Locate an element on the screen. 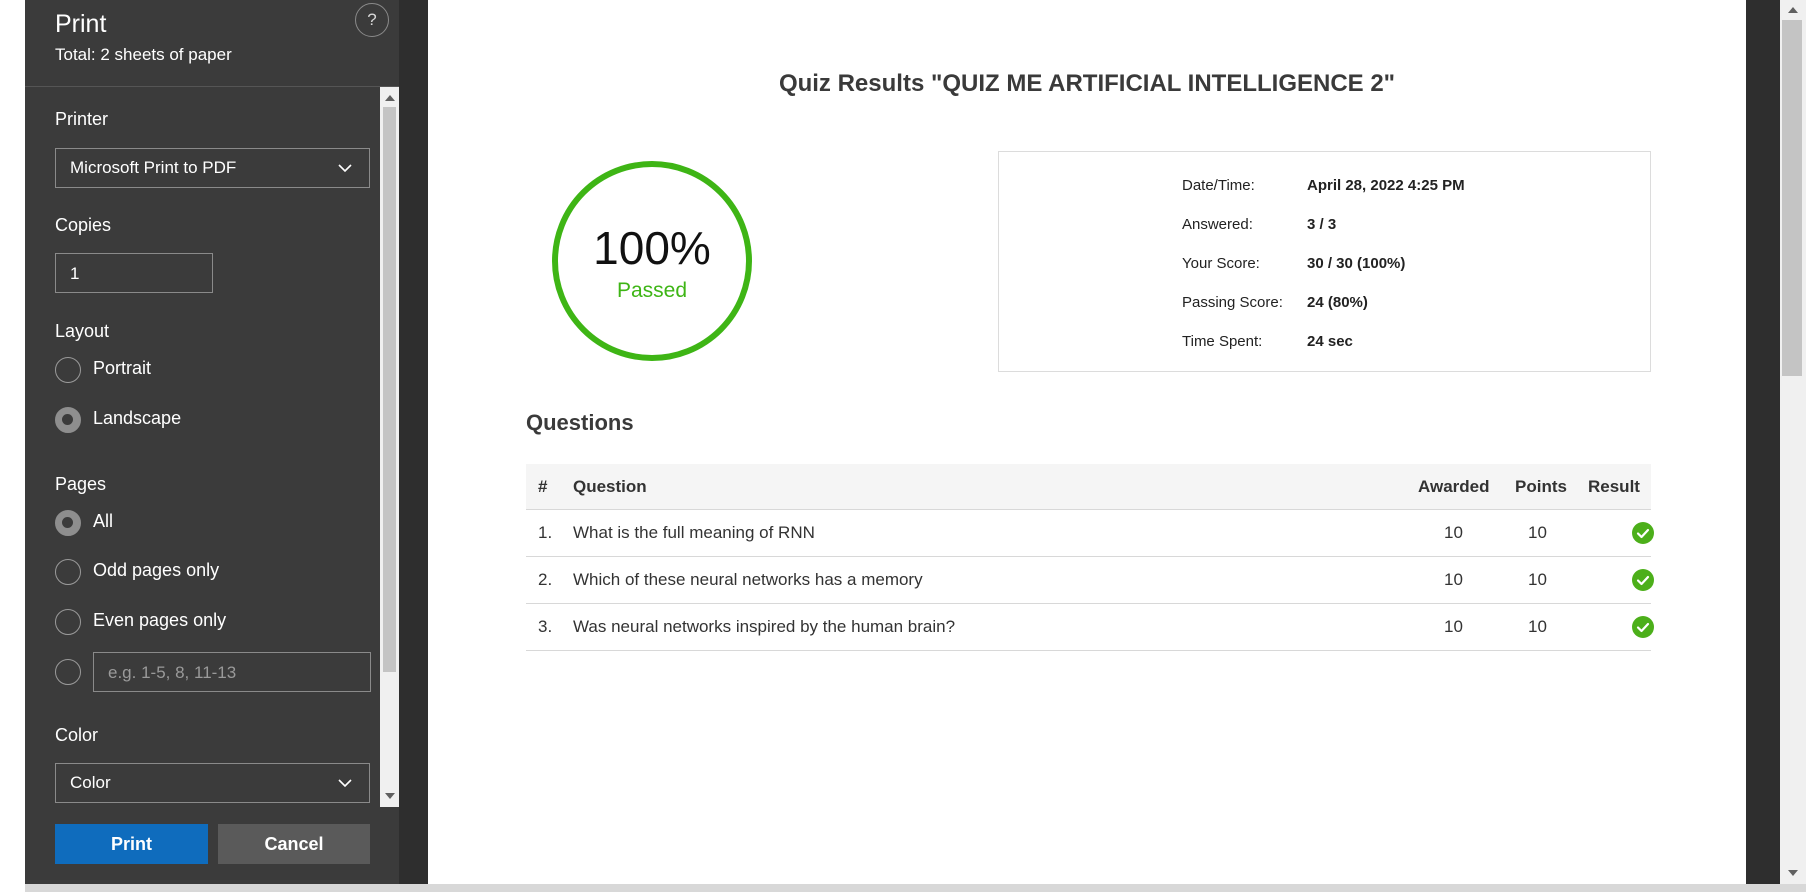  sheet-count: Total: 2 sheets of paper is located at coordinates (143, 54).